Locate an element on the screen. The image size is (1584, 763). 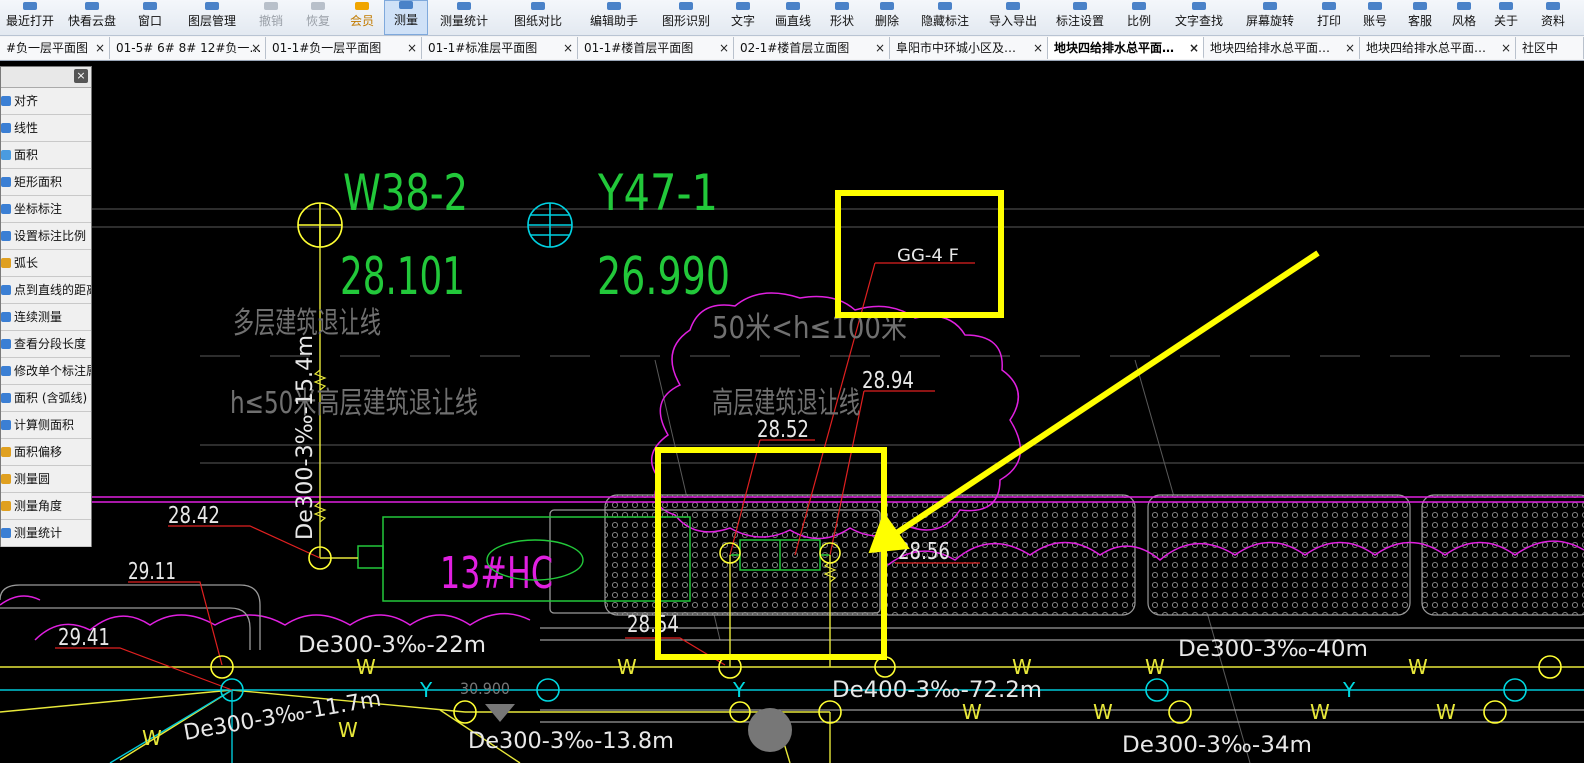
toolbar-button: 删除 is located at coordinates (887, 17).